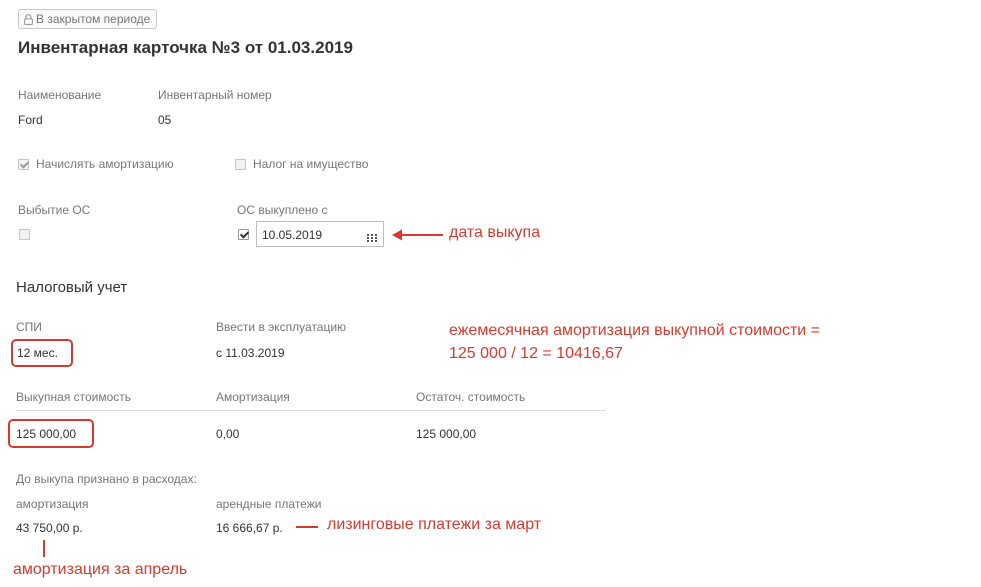 The height and width of the screenshot is (587, 981). What do you see at coordinates (417, 235) in the screenshot?
I see `arrow-left-icon` at bounding box center [417, 235].